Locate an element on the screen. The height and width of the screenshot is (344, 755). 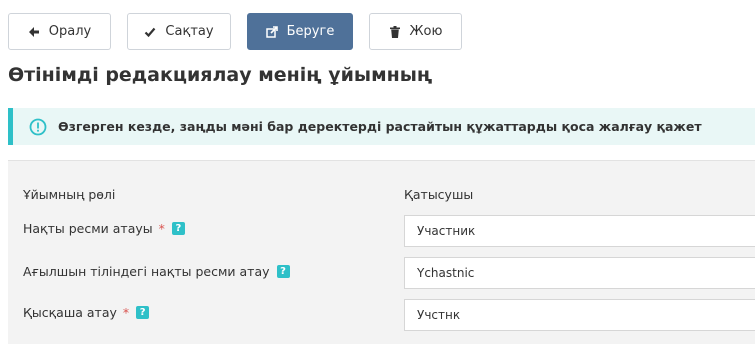
submit-button: Беруге is located at coordinates (300, 31).